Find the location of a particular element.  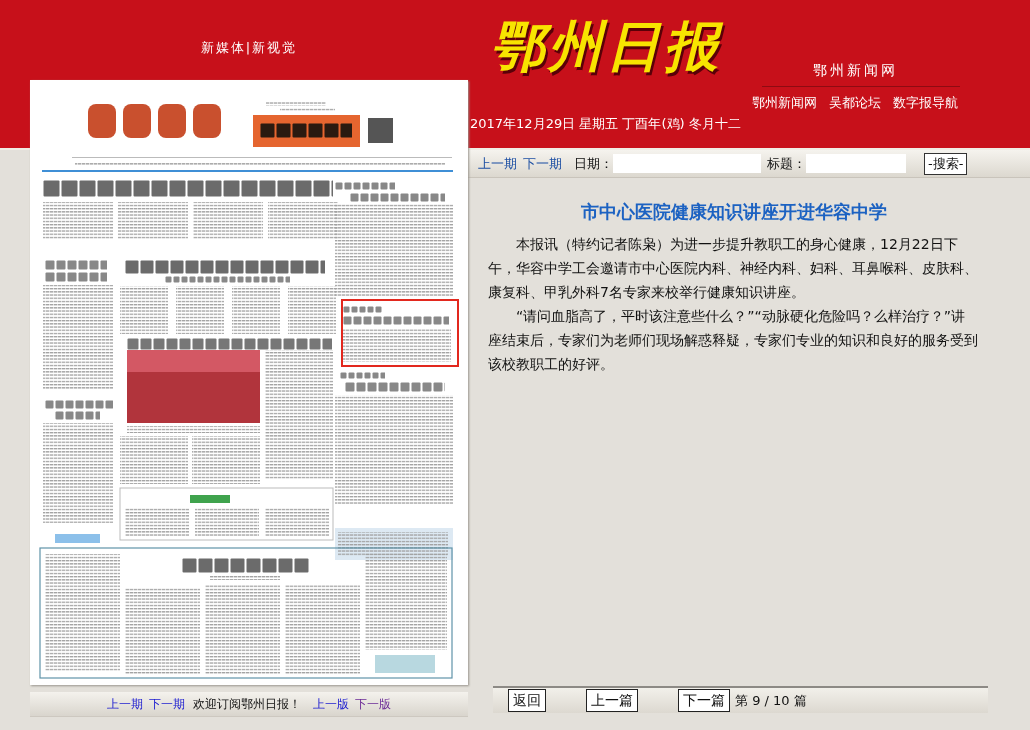

article-highlight-frame is located at coordinates (400, 333).